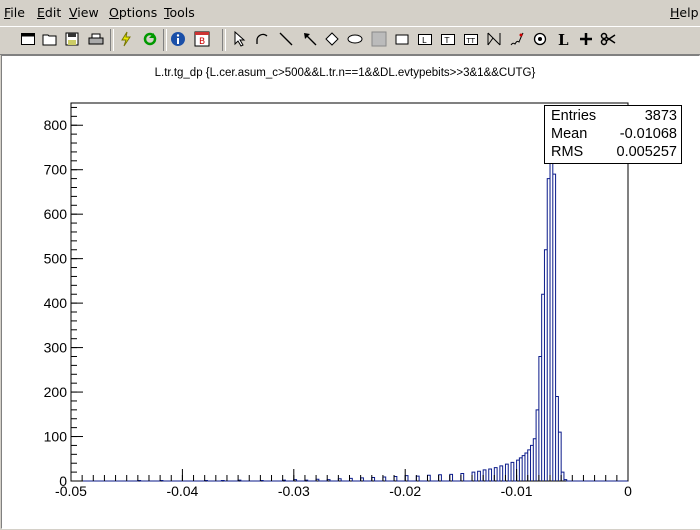 Image resolution: width=700 pixels, height=530 pixels. I want to click on x-tick-label: -0.03, so click(294, 491).